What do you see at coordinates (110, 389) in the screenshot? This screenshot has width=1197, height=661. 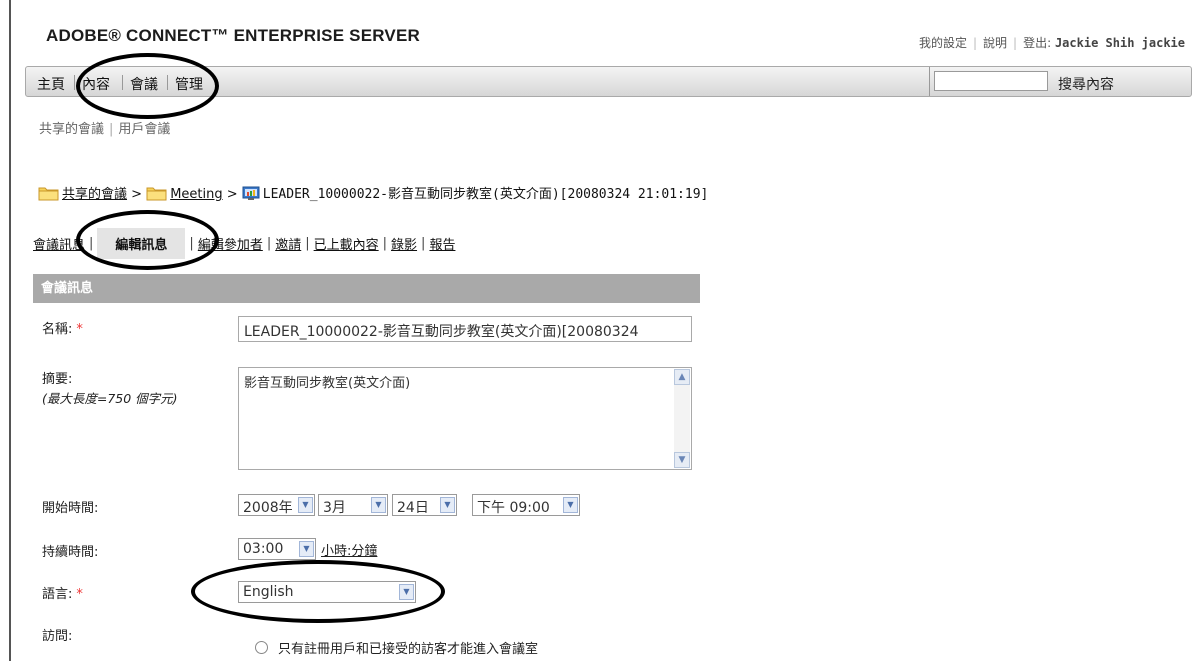 I see `summary-label: 摘要: (最大長度=750 個字元)` at bounding box center [110, 389].